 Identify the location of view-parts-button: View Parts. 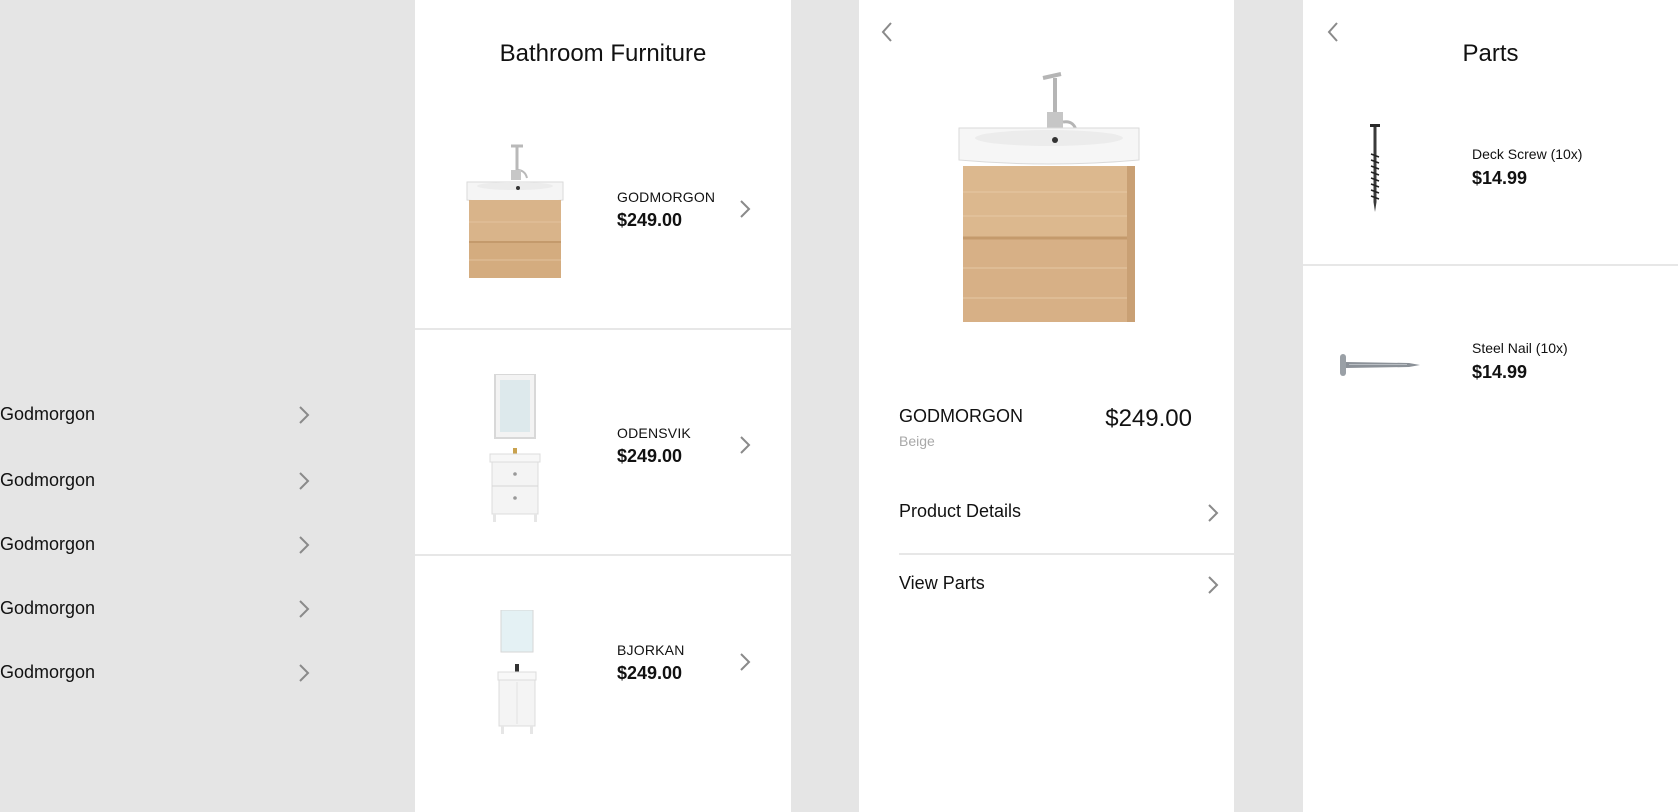
(1066, 585).